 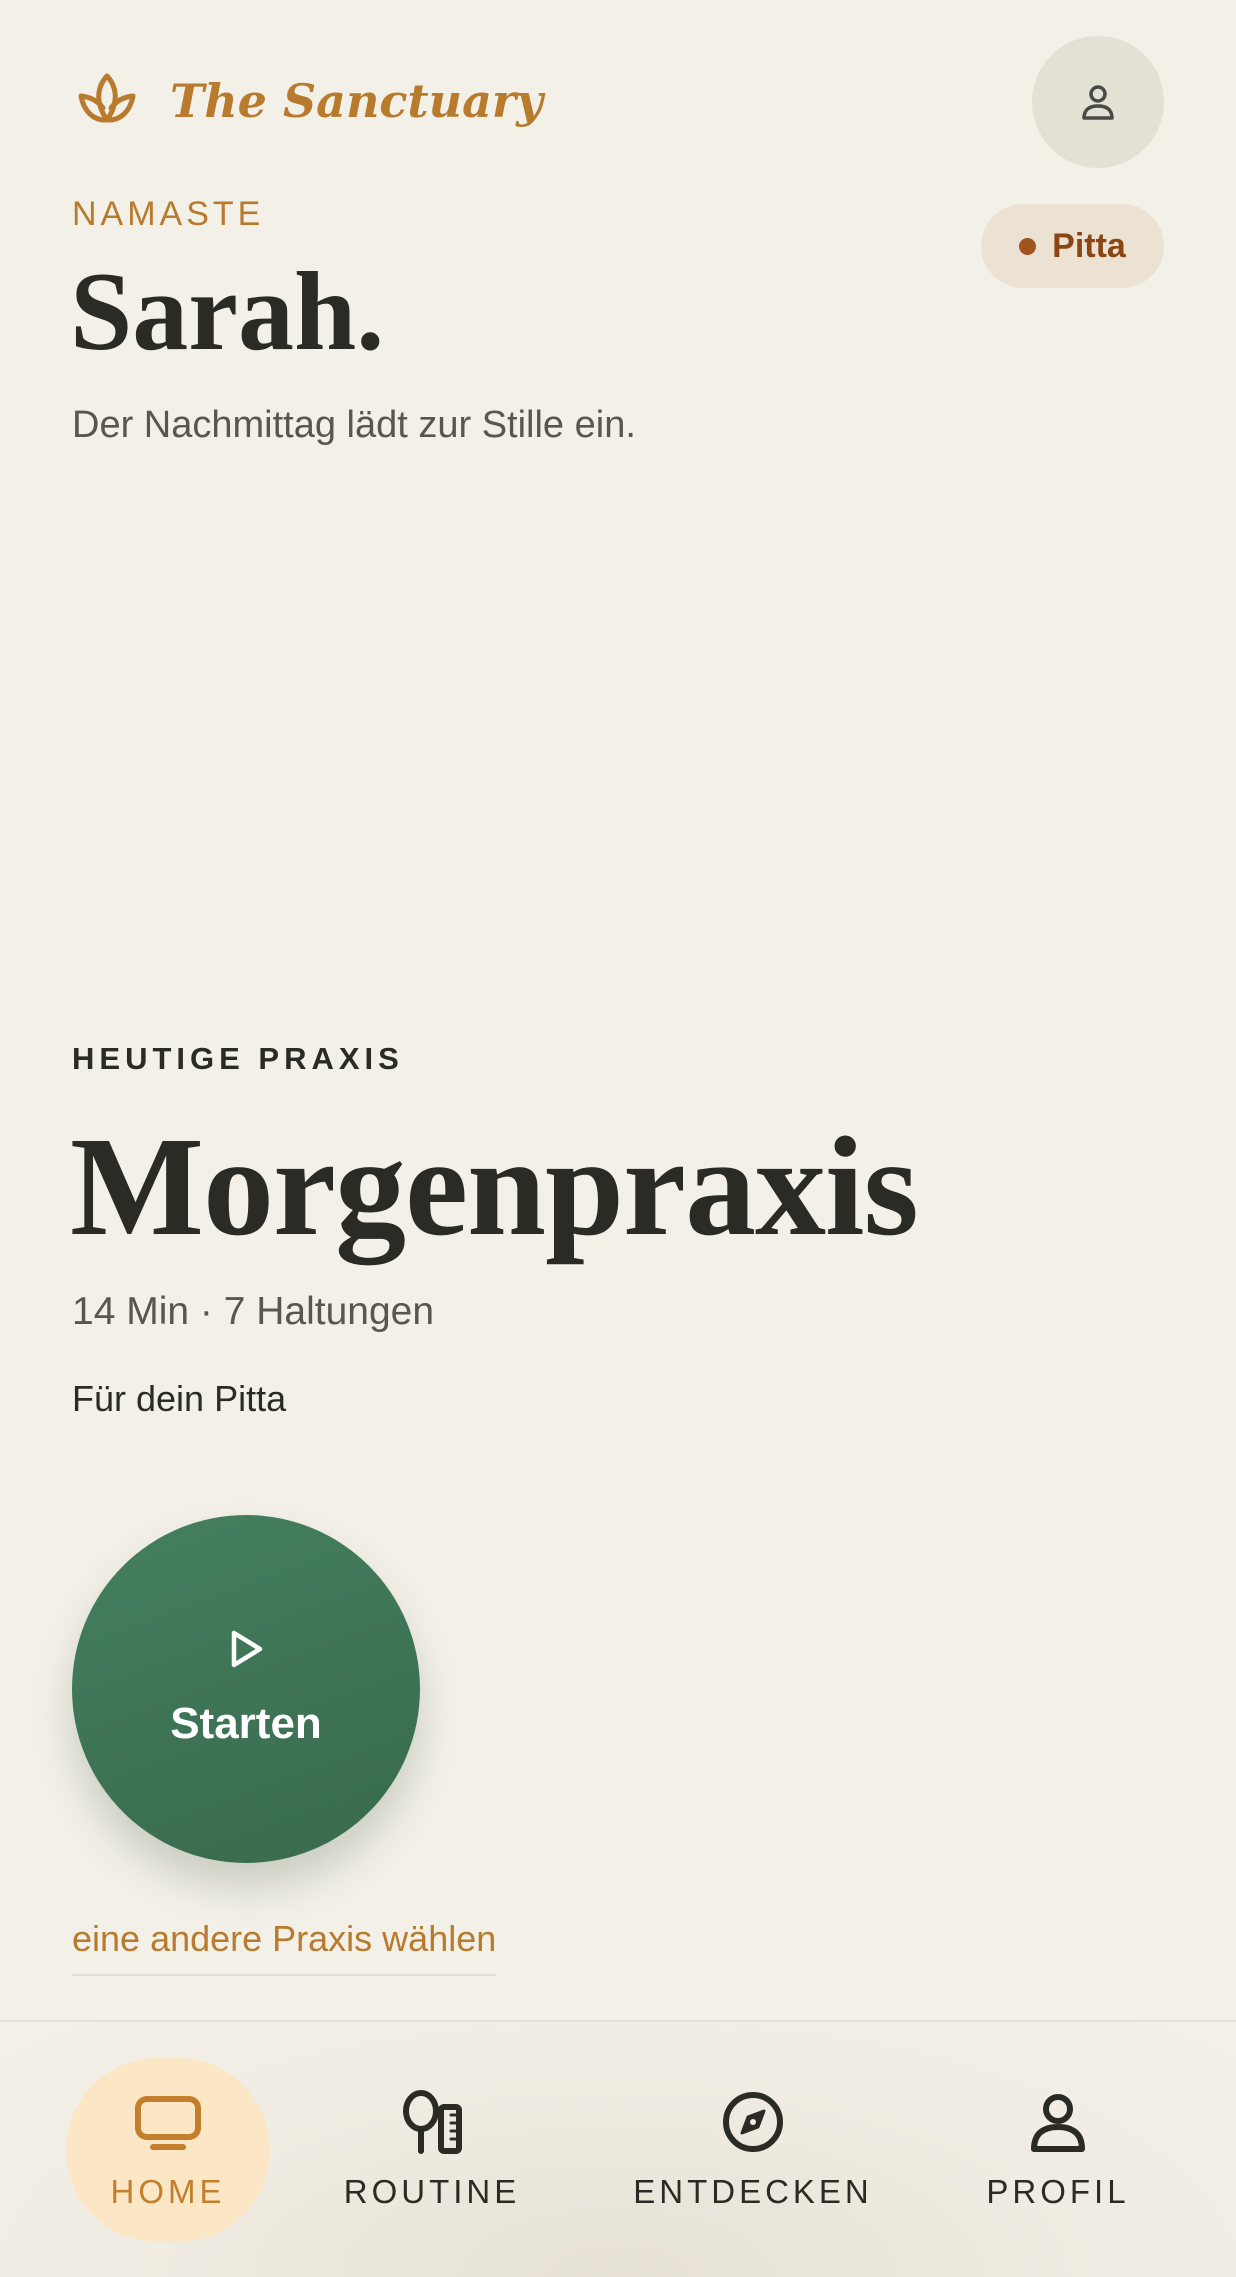 I want to click on nav-item-home: HOME, so click(x=168, y=2150).